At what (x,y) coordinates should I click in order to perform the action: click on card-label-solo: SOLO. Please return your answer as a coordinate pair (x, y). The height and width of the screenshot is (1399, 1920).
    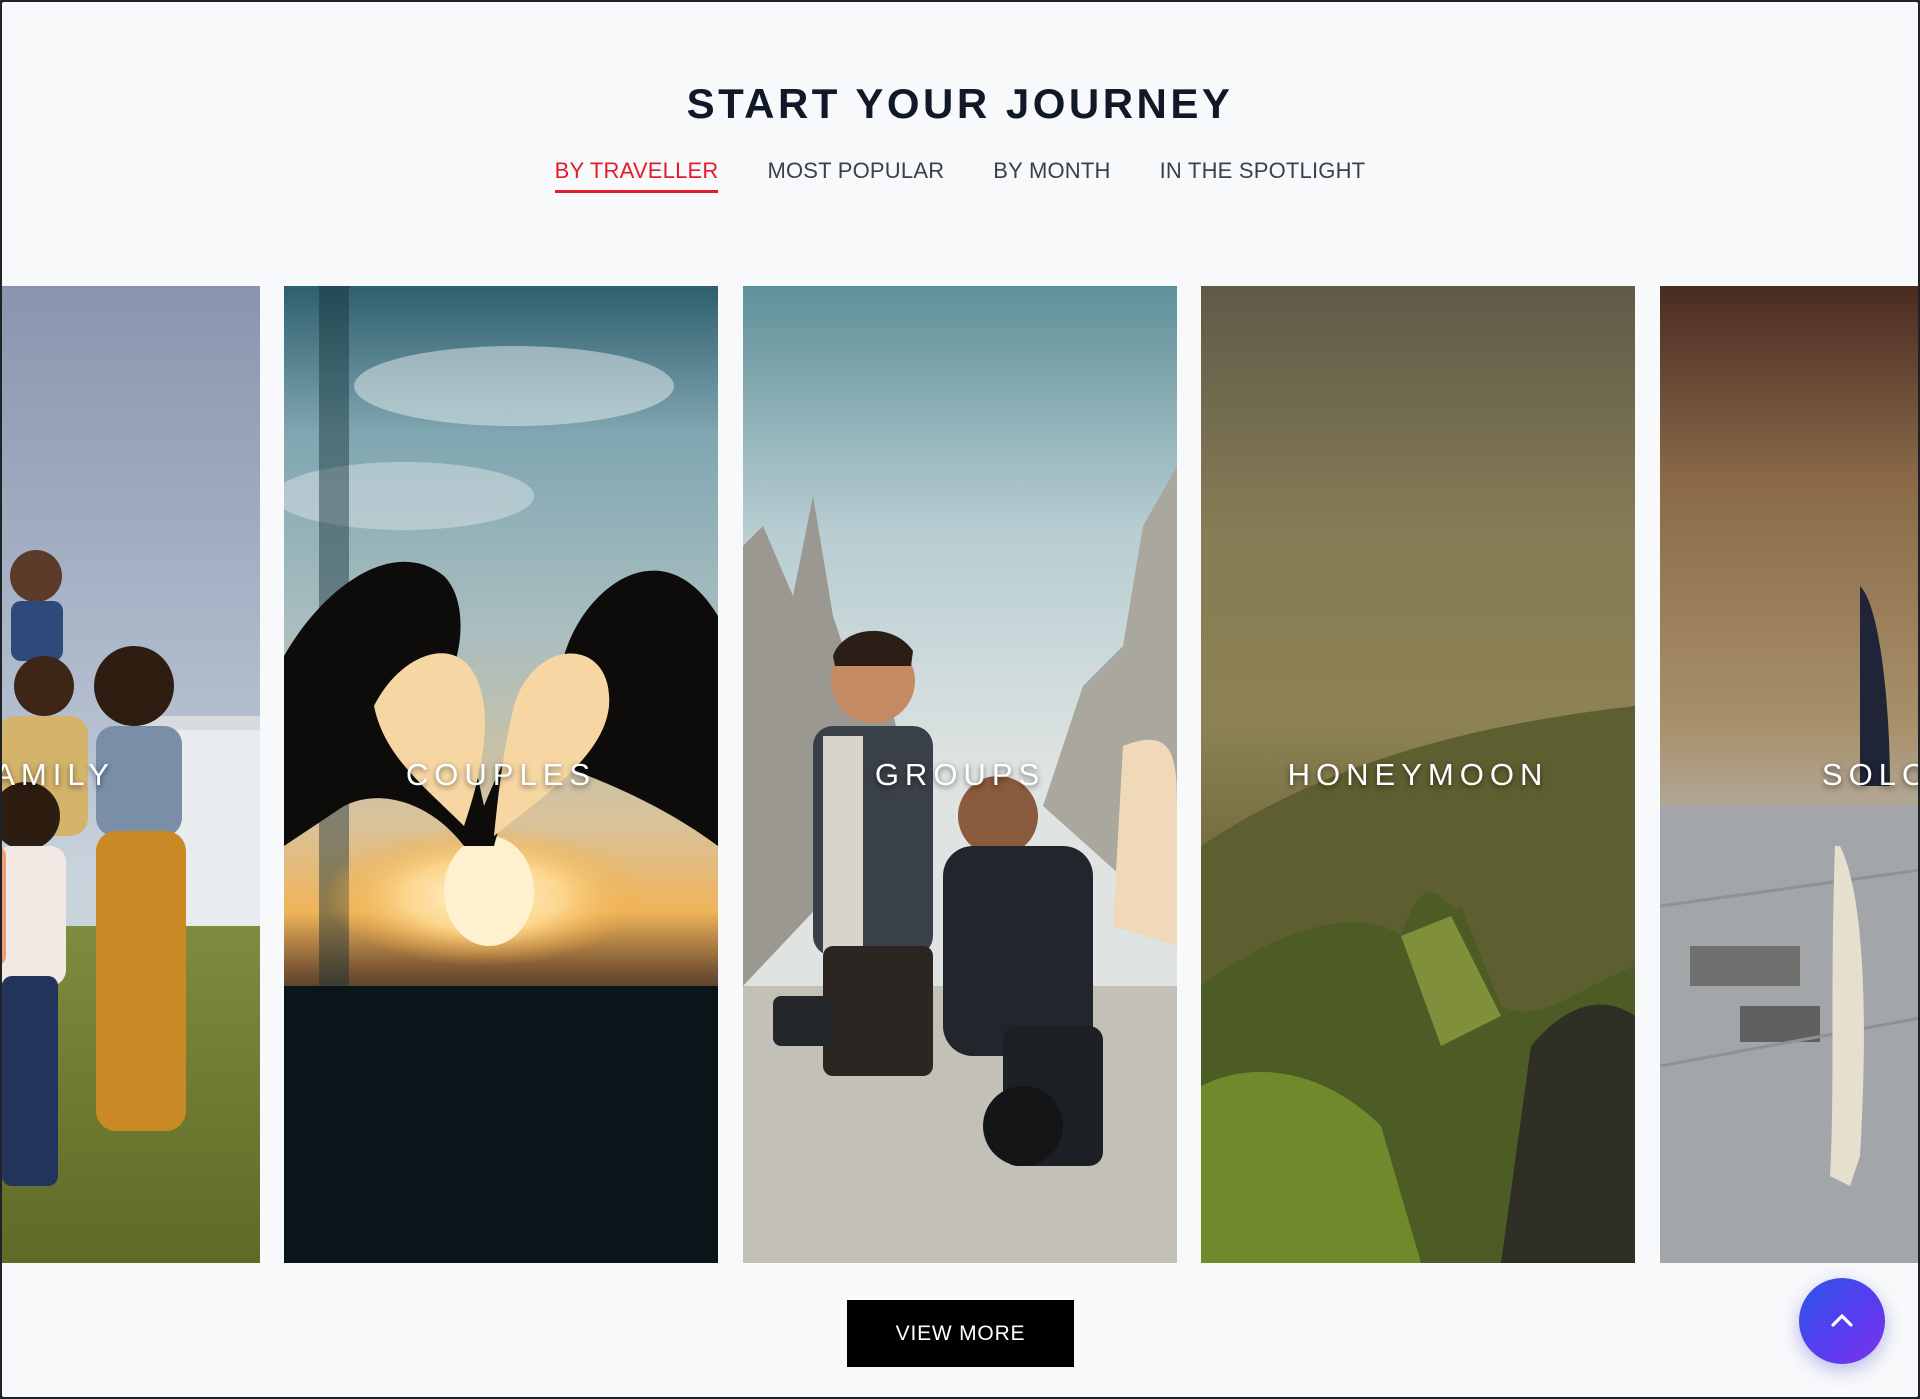
    Looking at the image, I should click on (1869, 774).